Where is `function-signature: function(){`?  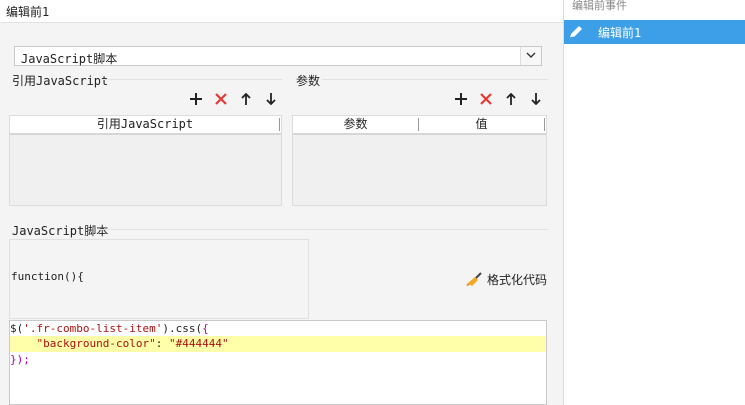
function-signature: function(){ is located at coordinates (47, 276).